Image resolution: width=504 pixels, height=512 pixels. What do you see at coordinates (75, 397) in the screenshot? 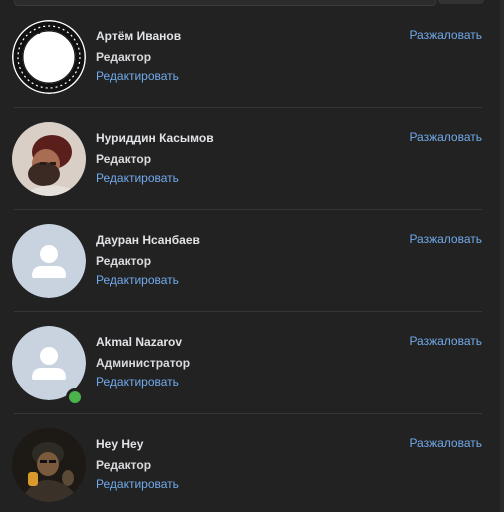
I see `online-indicator-icon` at bounding box center [75, 397].